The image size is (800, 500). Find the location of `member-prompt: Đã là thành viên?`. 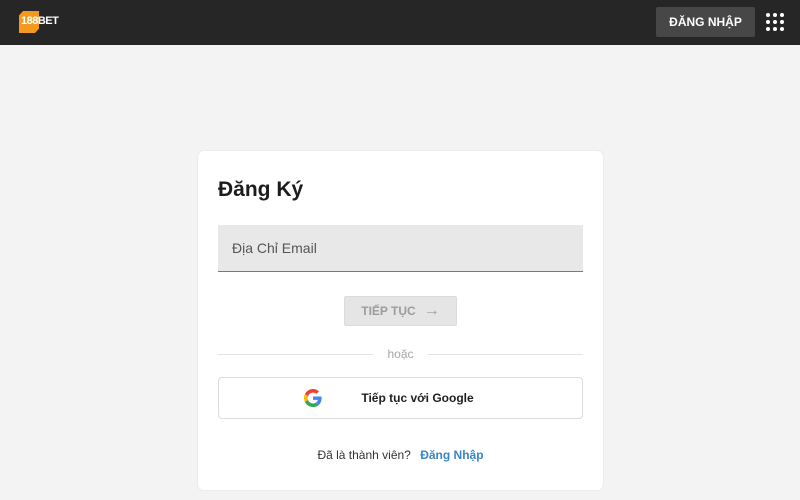

member-prompt: Đã là thành viên? is located at coordinates (364, 455).